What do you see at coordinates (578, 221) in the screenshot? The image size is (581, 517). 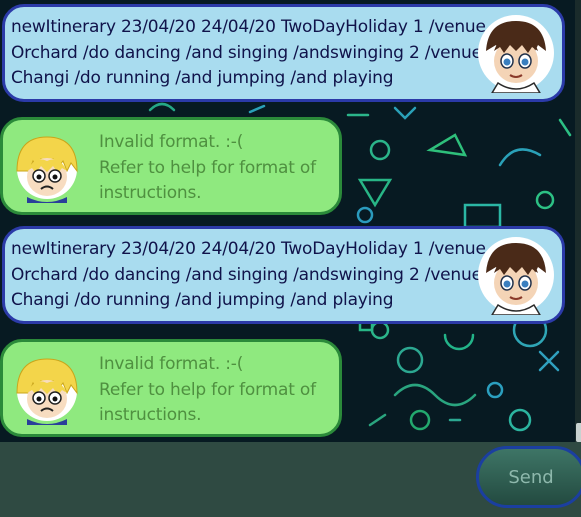 I see `scrollbar-track` at bounding box center [578, 221].